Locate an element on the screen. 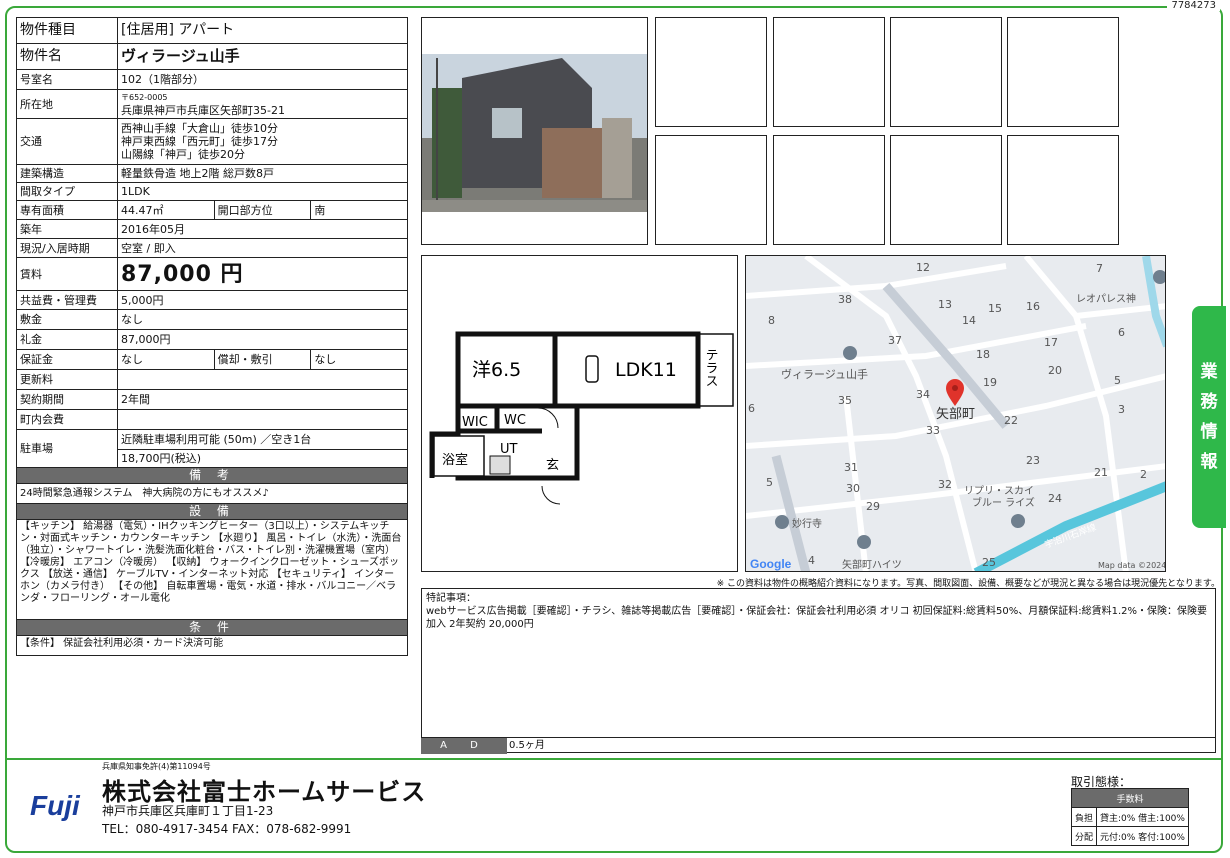  remarks-text: 24時間緊急通報システム 神大病院の方にもオススメ♪ is located at coordinates (212, 493).